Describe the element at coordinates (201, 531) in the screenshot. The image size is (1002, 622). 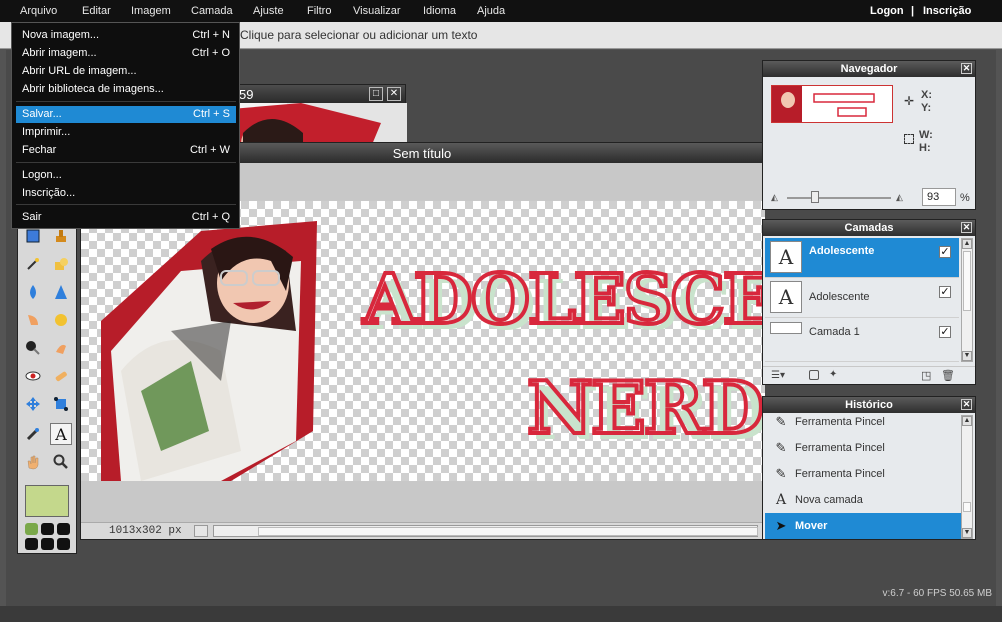
I see `scroll-left-arrow` at that location.